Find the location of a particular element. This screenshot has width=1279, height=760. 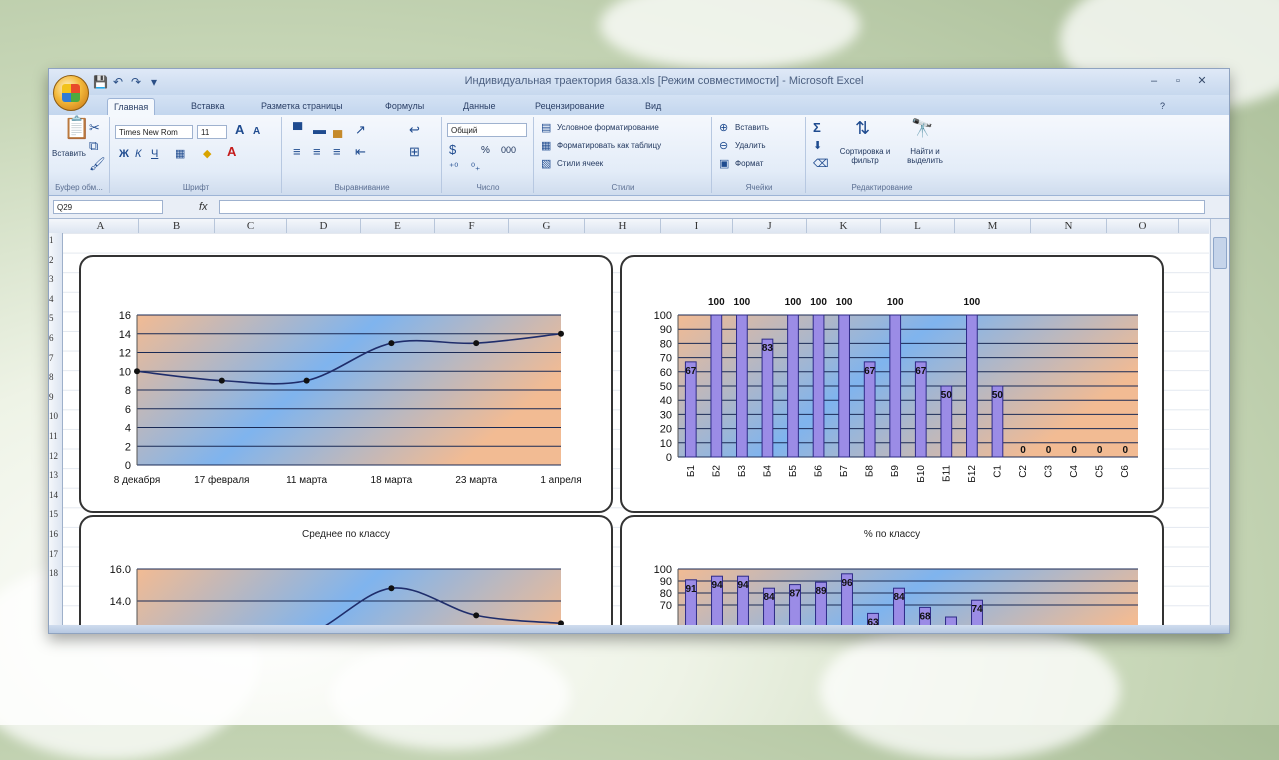

align-right-icon: ≡ is located at coordinates (337, 152).